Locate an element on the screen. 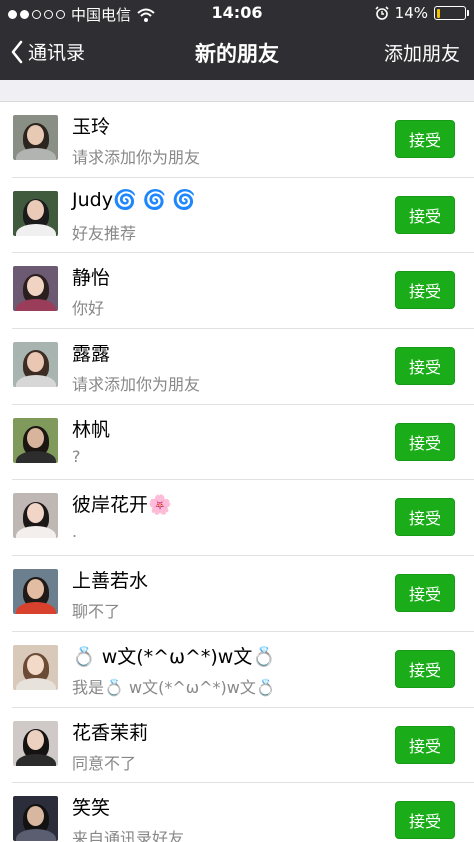 This screenshot has height=842, width=474. contact-name: 露露 is located at coordinates (91, 354).